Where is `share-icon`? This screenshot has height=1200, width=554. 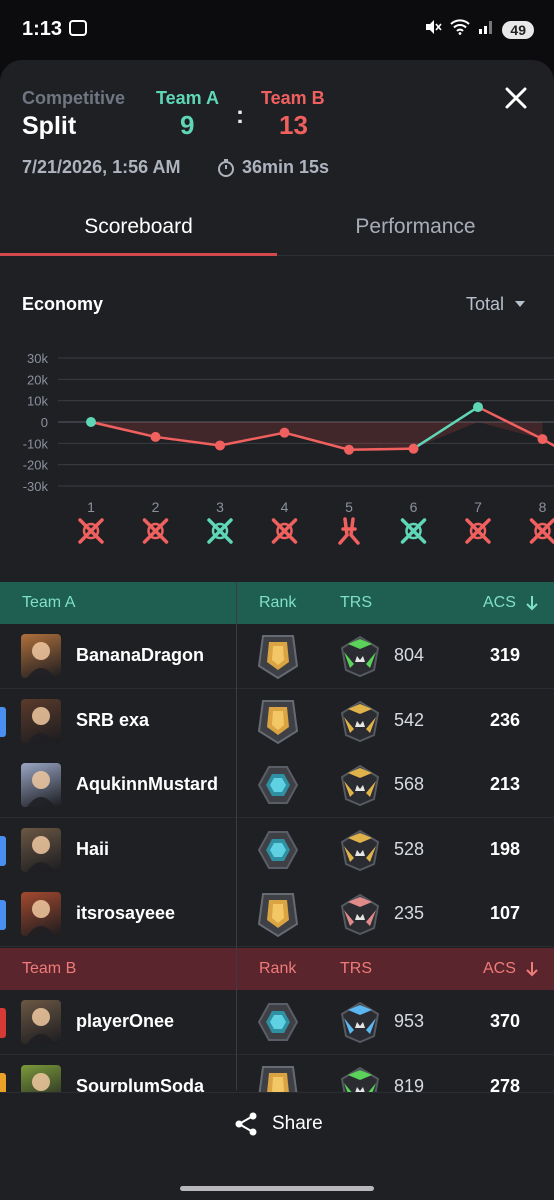
share-icon is located at coordinates (246, 1124).